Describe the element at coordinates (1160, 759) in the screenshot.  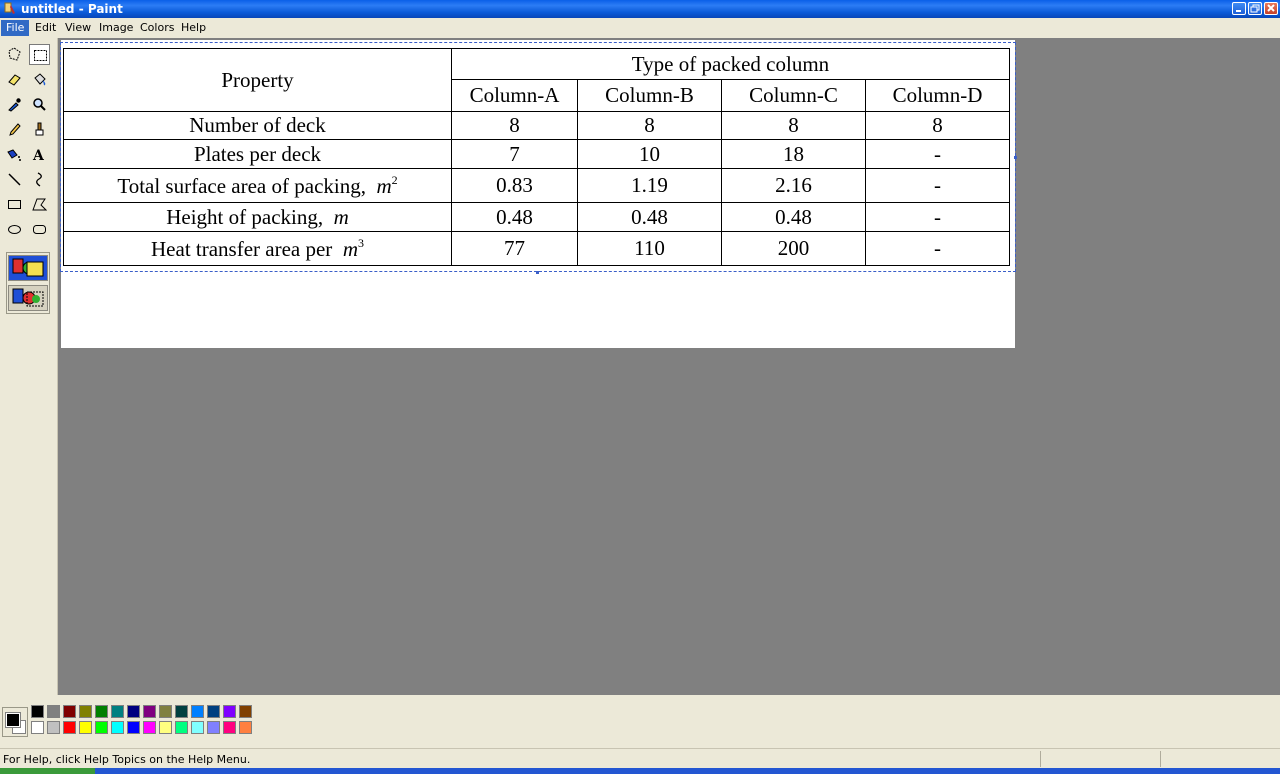
I see `status-pane-size` at that location.